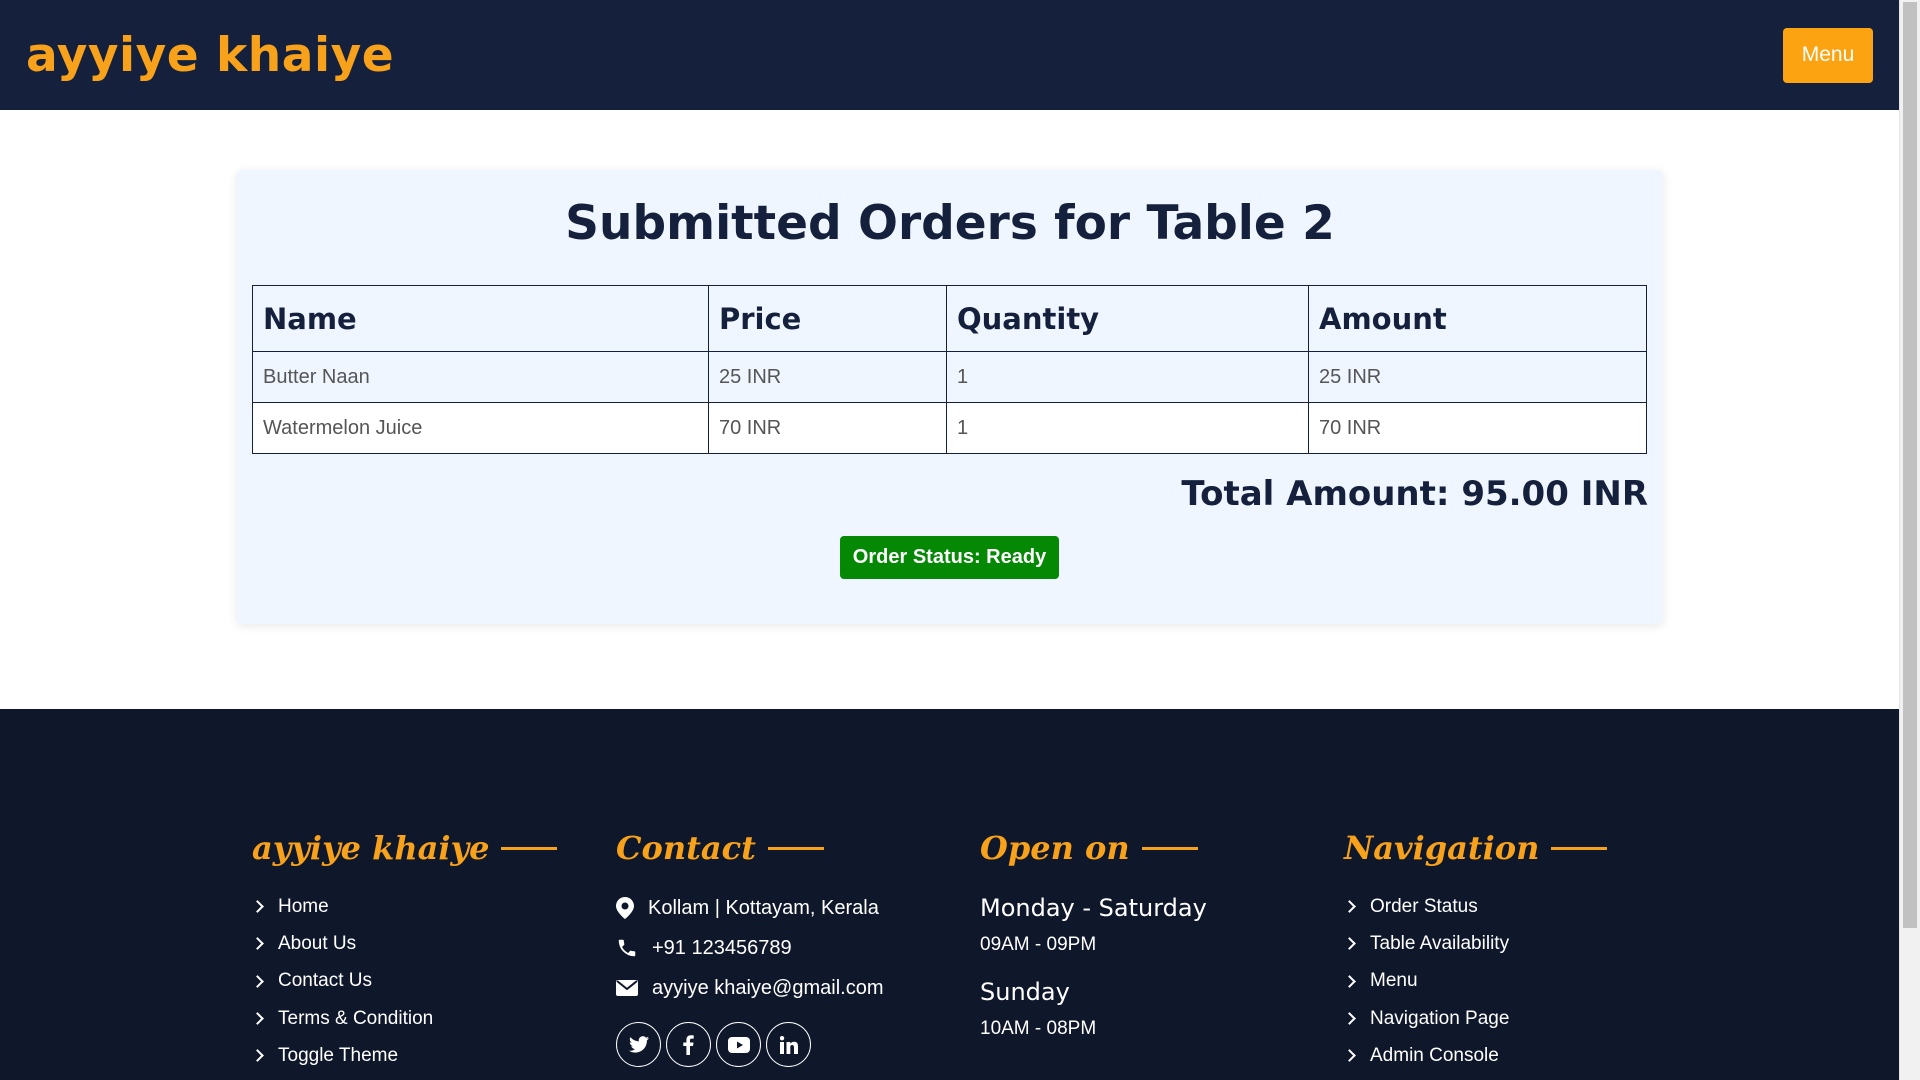 The image size is (1920, 1080). Describe the element at coordinates (1127, 318) in the screenshot. I see `column-header-quantity: Quantity` at that location.